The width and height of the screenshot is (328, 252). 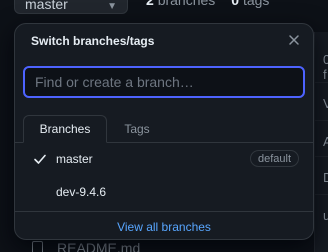 What do you see at coordinates (325, 67) in the screenshot?
I see `table-fragment: 0 f` at bounding box center [325, 67].